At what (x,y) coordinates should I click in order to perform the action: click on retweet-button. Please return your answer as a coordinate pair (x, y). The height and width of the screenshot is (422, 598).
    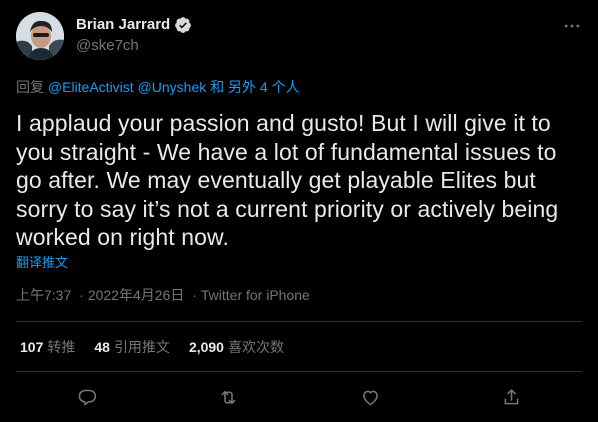
    Looking at the image, I should click on (228, 397).